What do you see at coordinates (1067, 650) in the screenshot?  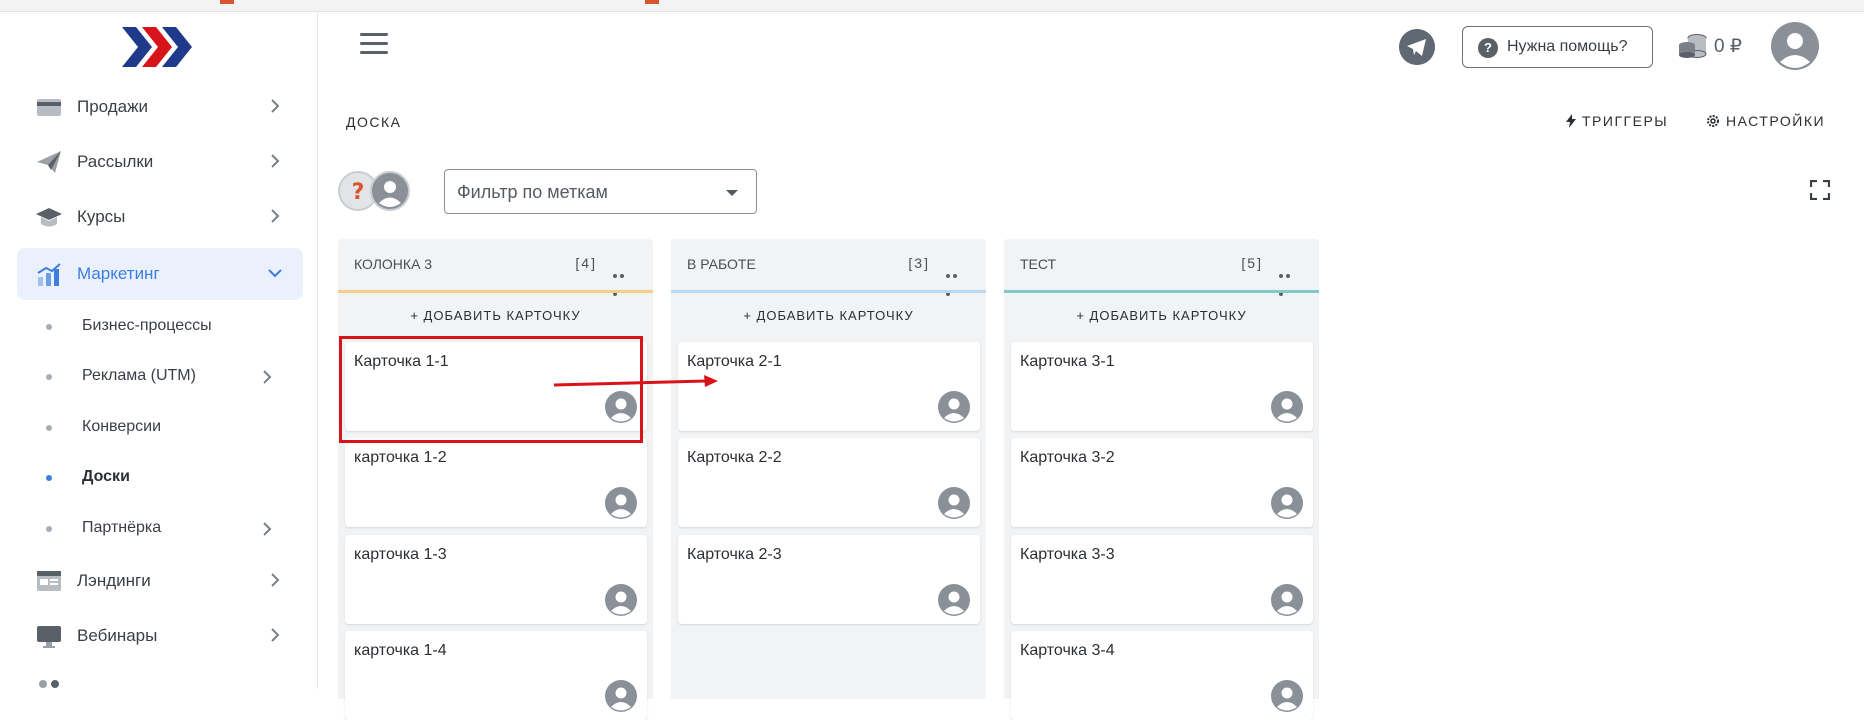 I see `card-title: Карточка 3-4` at bounding box center [1067, 650].